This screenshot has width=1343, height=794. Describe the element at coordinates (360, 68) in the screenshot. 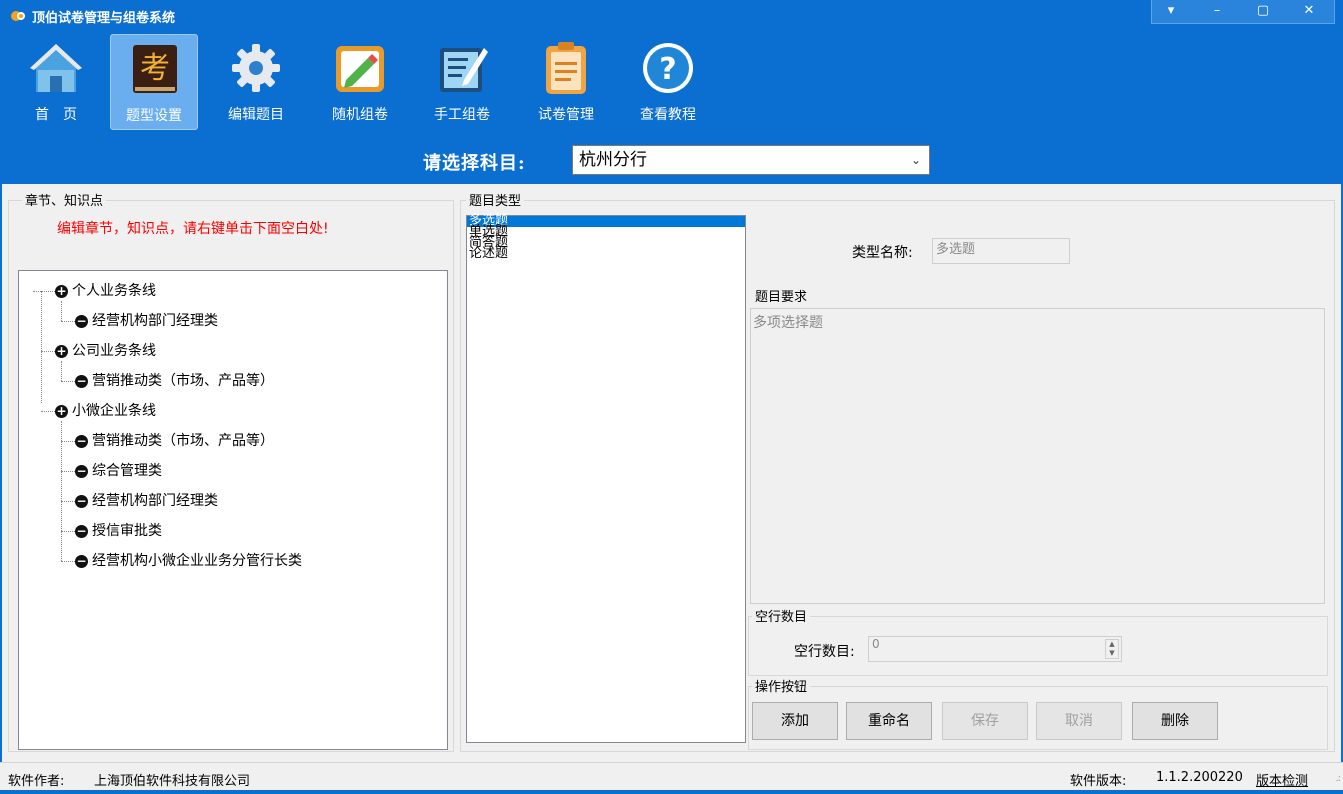

I see `pencil-paper-icon` at that location.